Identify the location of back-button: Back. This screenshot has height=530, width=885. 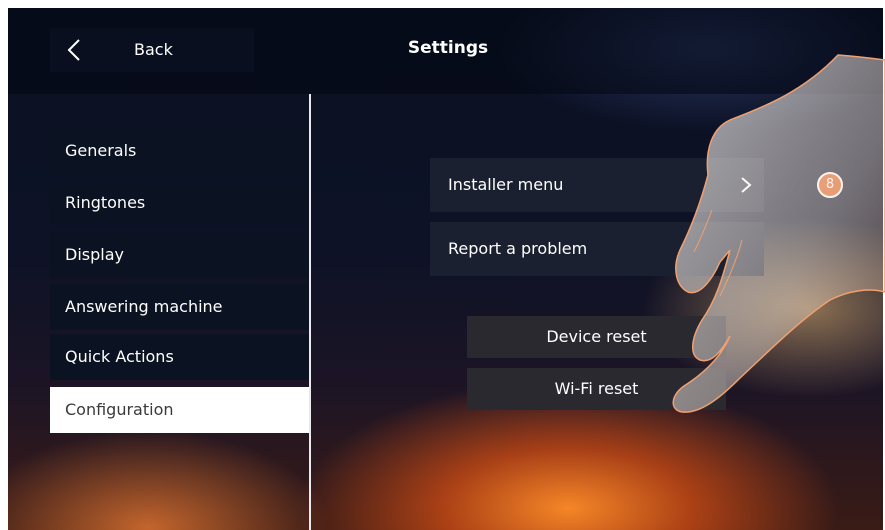
(152, 50).